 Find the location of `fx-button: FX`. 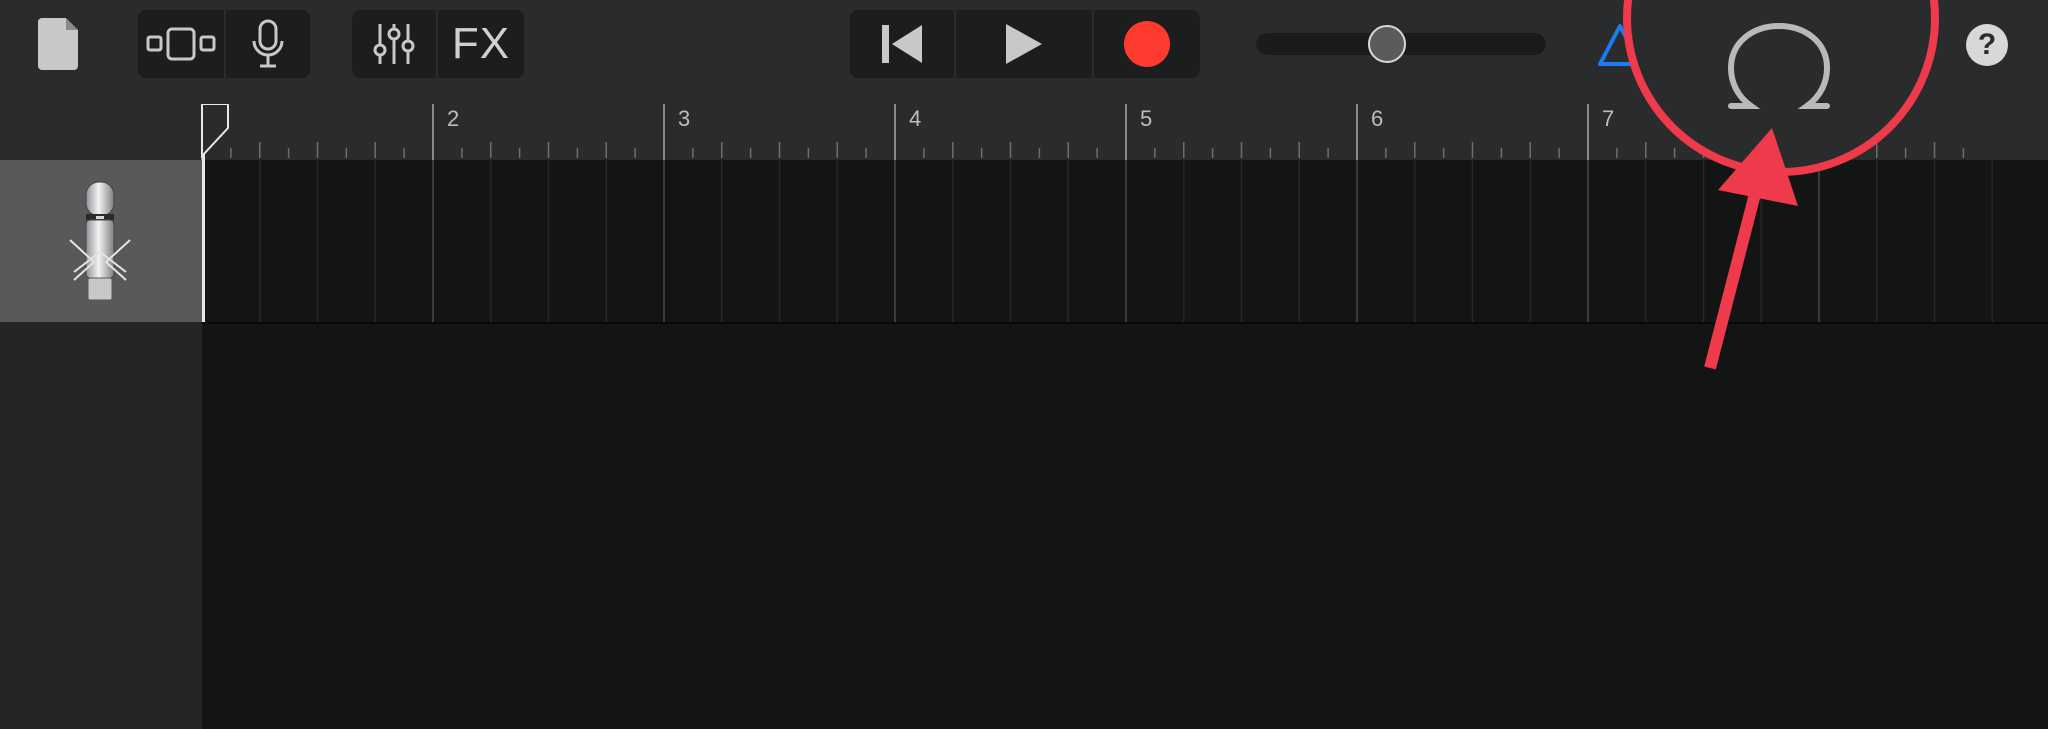

fx-button: FX is located at coordinates (480, 44).